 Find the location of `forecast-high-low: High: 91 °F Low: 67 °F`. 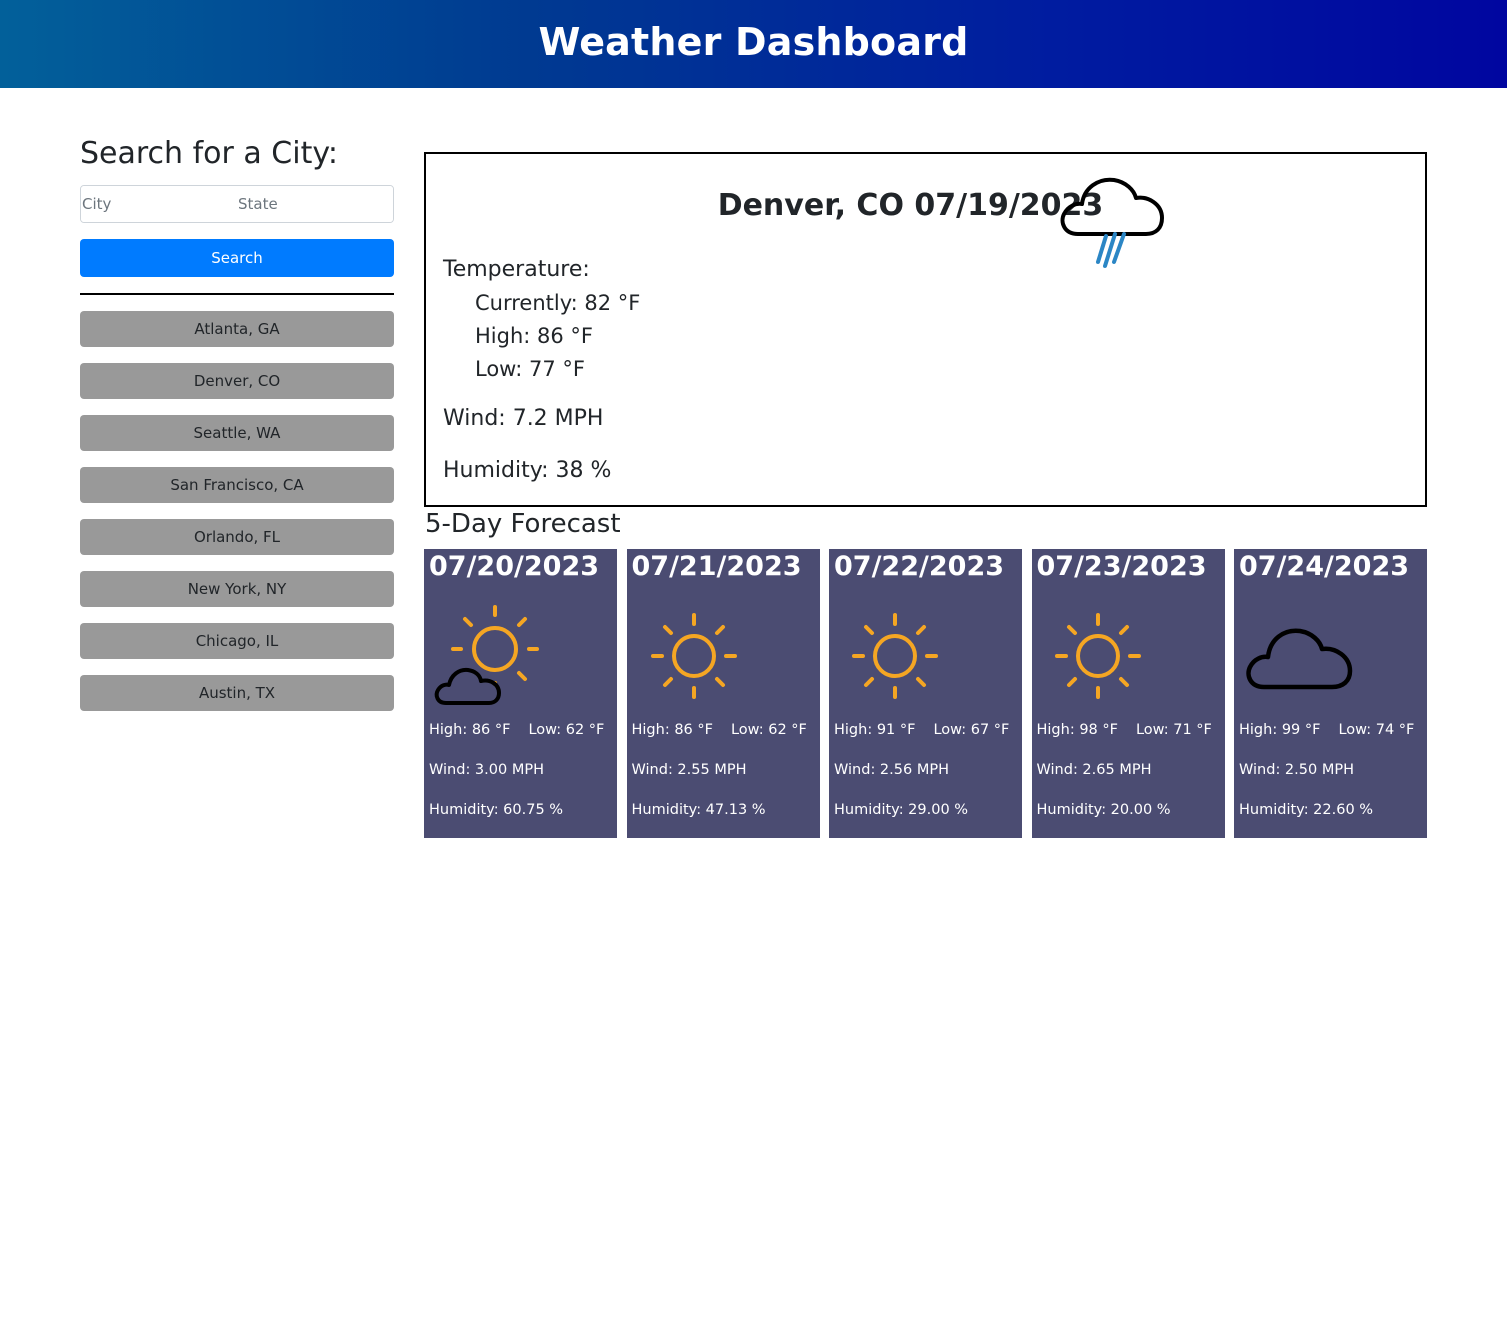

forecast-high-low: High: 91 °F Low: 67 °F is located at coordinates (921, 730).